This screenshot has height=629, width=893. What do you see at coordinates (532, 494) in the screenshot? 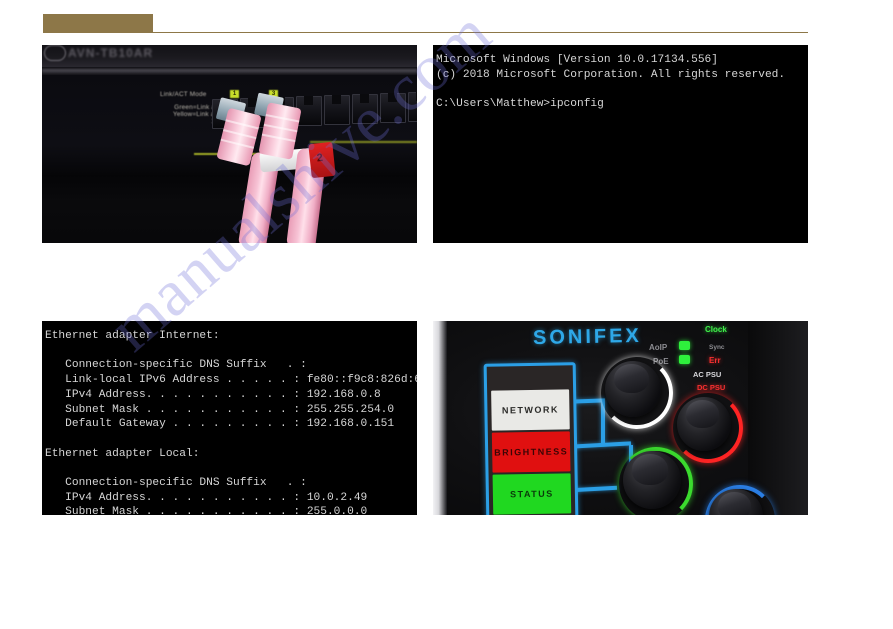
I see `panel-button-status: STATUS` at bounding box center [532, 494].